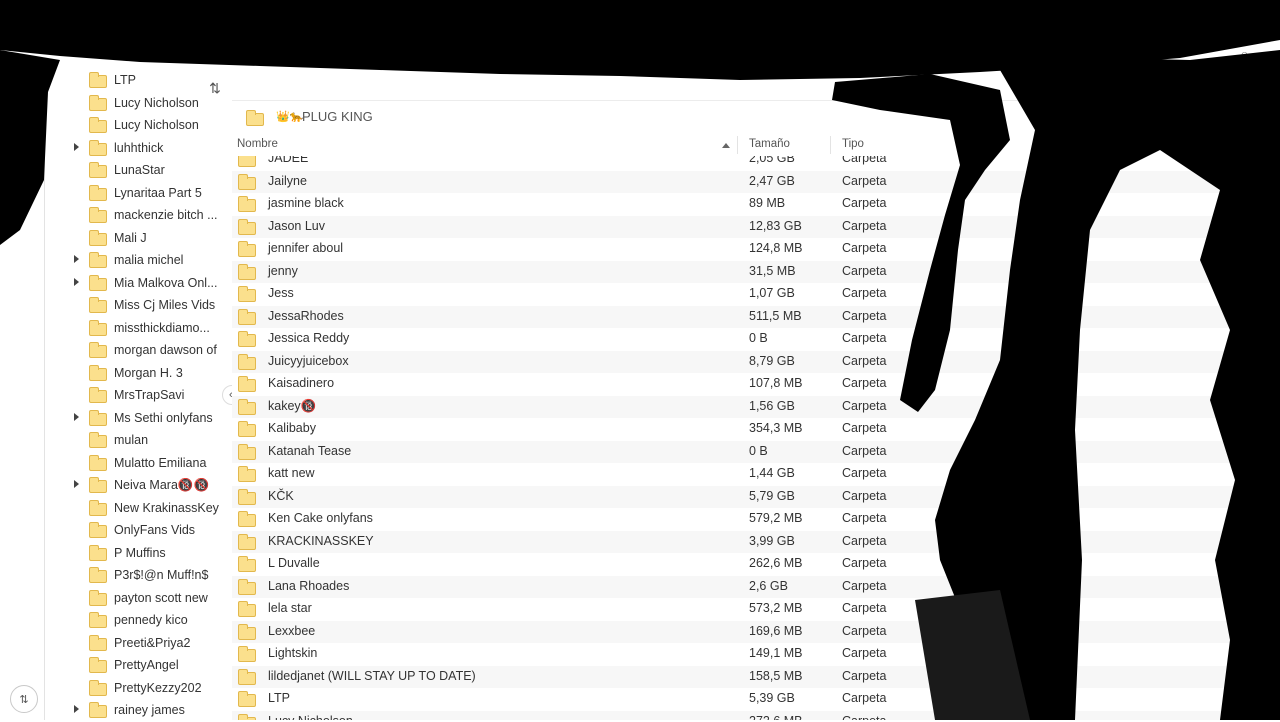 This screenshot has height=722, width=1280. I want to click on tree-item: Morgan H. 3, so click(134, 374).